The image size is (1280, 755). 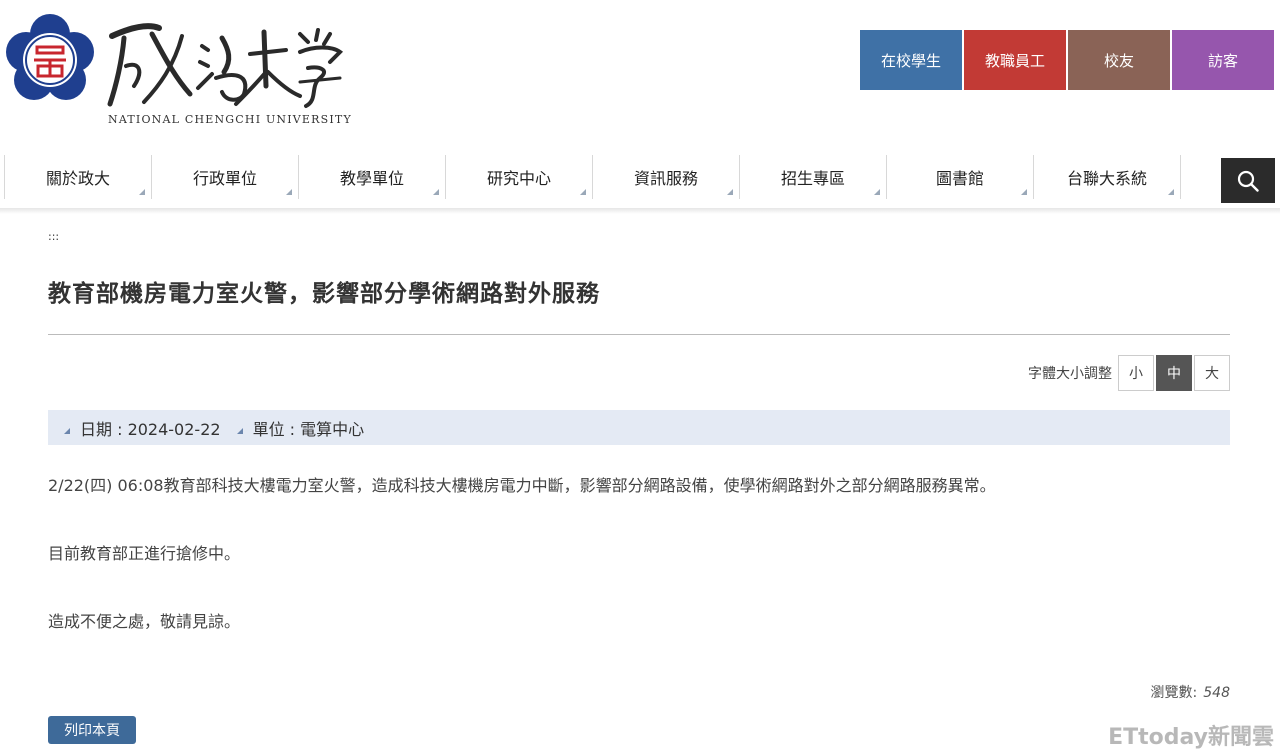 I want to click on nav-item-uni-system: 台聯大系統, so click(x=1107, y=177).